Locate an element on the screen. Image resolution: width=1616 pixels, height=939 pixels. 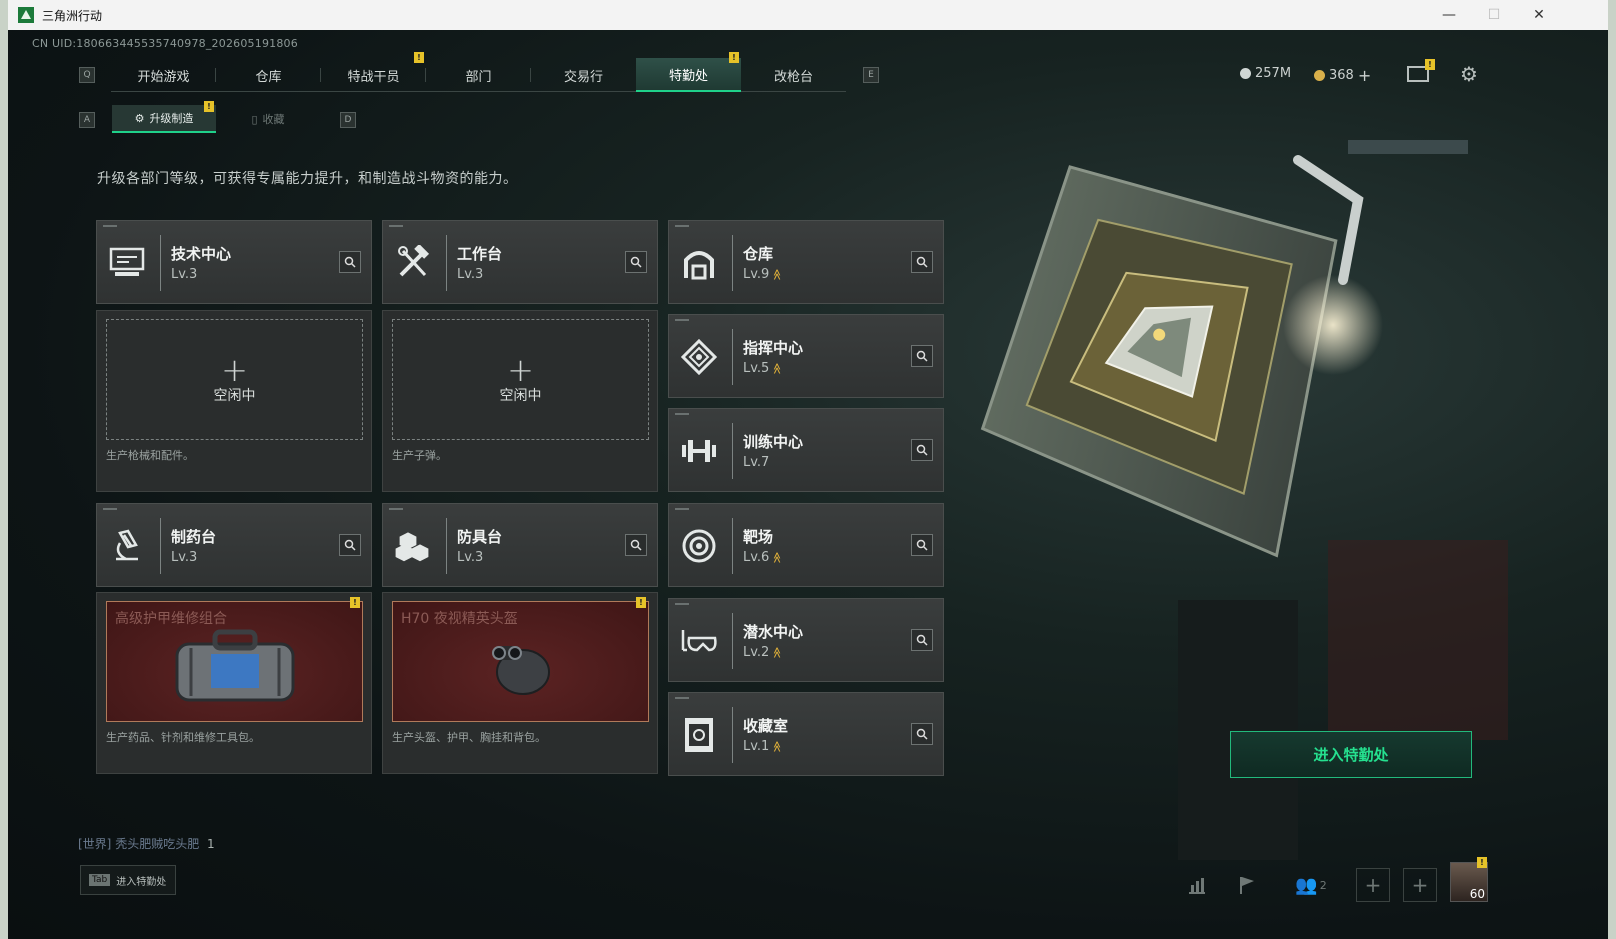
enter-special-ops-button: 进入特勤处 is located at coordinates (1351, 754).